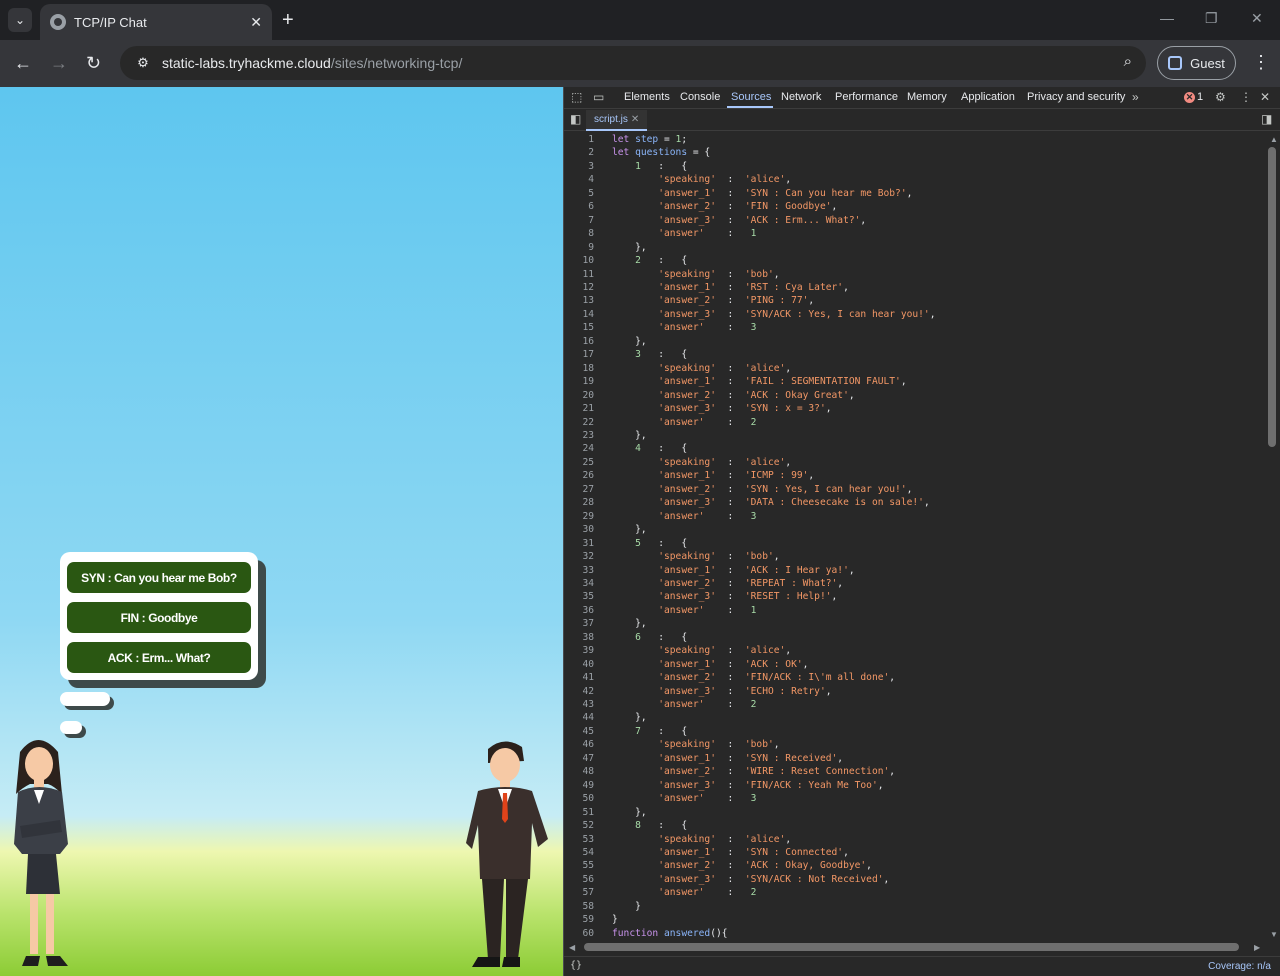  What do you see at coordinates (579, 422) in the screenshot?
I see `line-number: 22` at bounding box center [579, 422].